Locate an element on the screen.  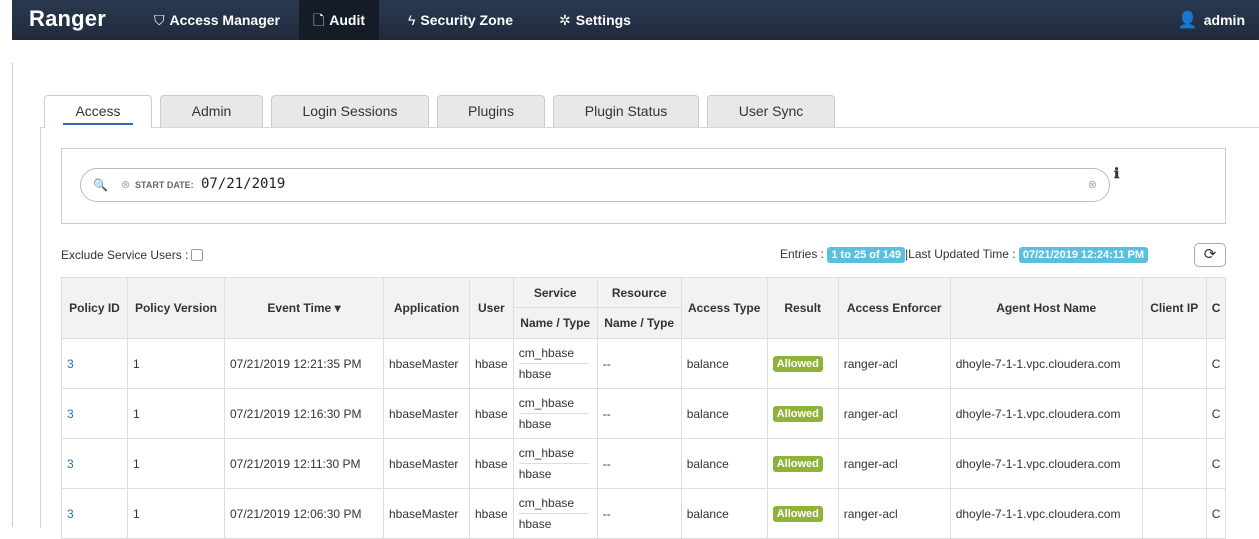
search-input: 🔍 ⊗ START DATE: 07/21/2019 ⊗ is located at coordinates (595, 185).